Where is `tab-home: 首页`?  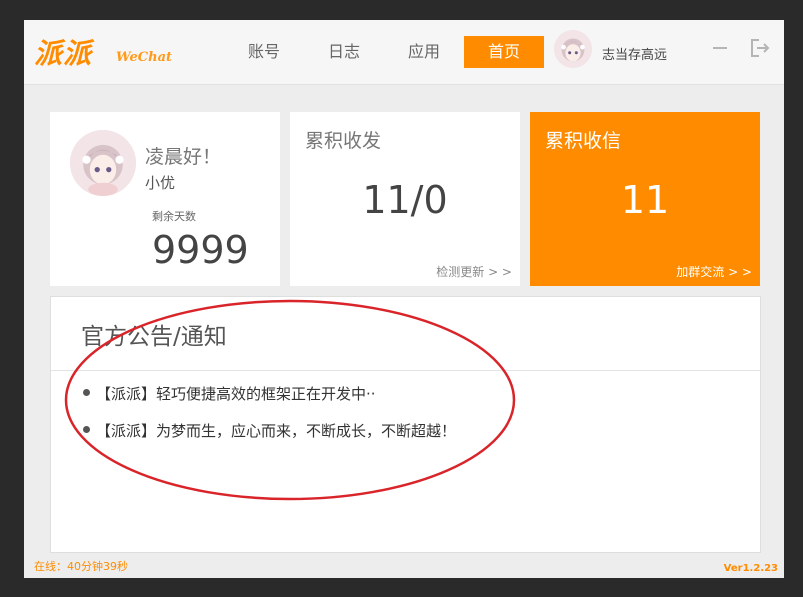
tab-home: 首页 is located at coordinates (504, 52).